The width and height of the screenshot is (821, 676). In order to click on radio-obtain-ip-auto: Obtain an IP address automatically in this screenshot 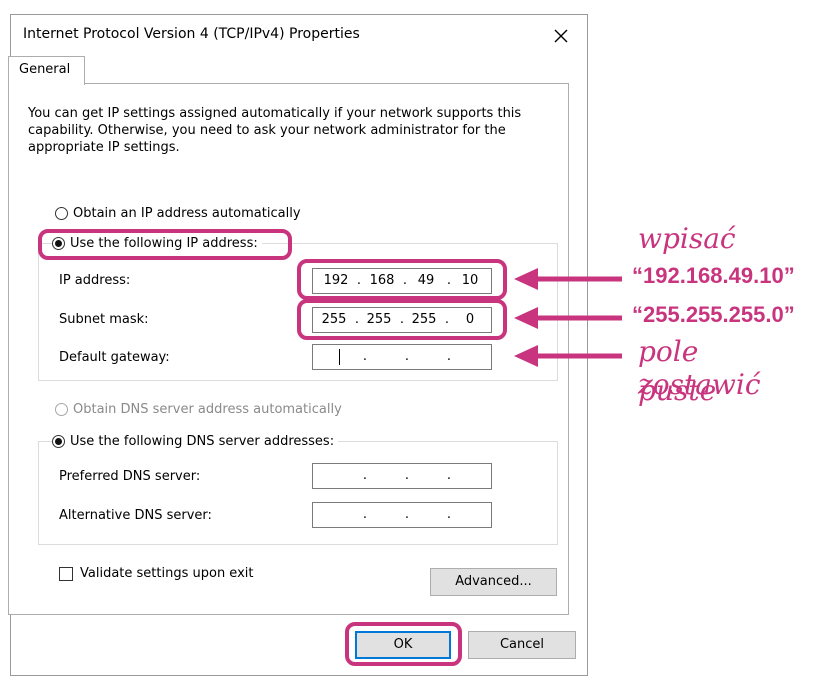, I will do `click(178, 213)`.